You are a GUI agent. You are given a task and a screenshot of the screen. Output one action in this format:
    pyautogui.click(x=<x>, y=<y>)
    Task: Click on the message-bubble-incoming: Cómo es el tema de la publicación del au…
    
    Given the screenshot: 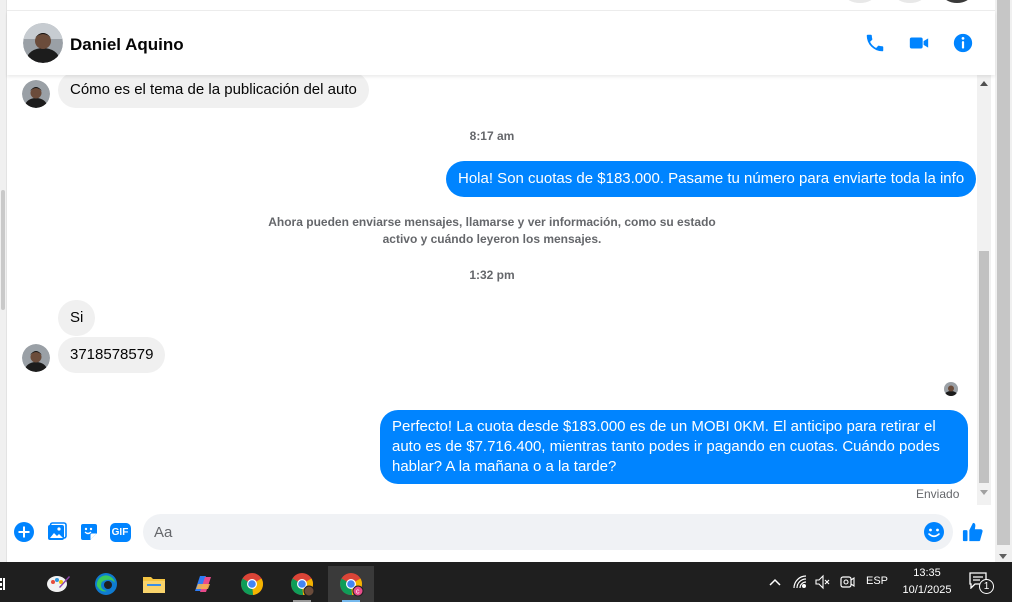 What is the action you would take?
    pyautogui.click(x=213, y=91)
    